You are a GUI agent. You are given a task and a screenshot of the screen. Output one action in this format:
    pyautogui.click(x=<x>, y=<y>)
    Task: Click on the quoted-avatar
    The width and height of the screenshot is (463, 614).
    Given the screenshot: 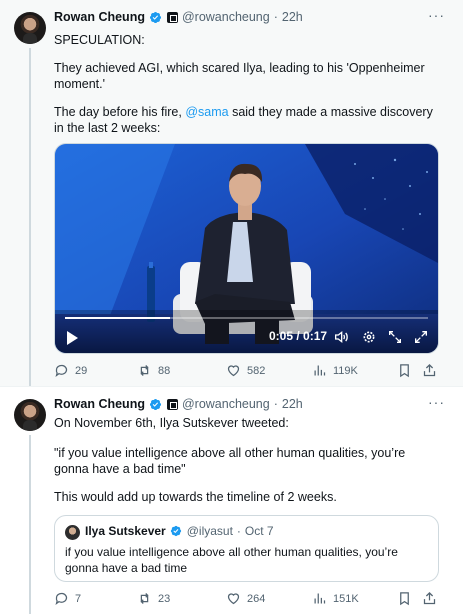 What is the action you would take?
    pyautogui.click(x=72, y=532)
    